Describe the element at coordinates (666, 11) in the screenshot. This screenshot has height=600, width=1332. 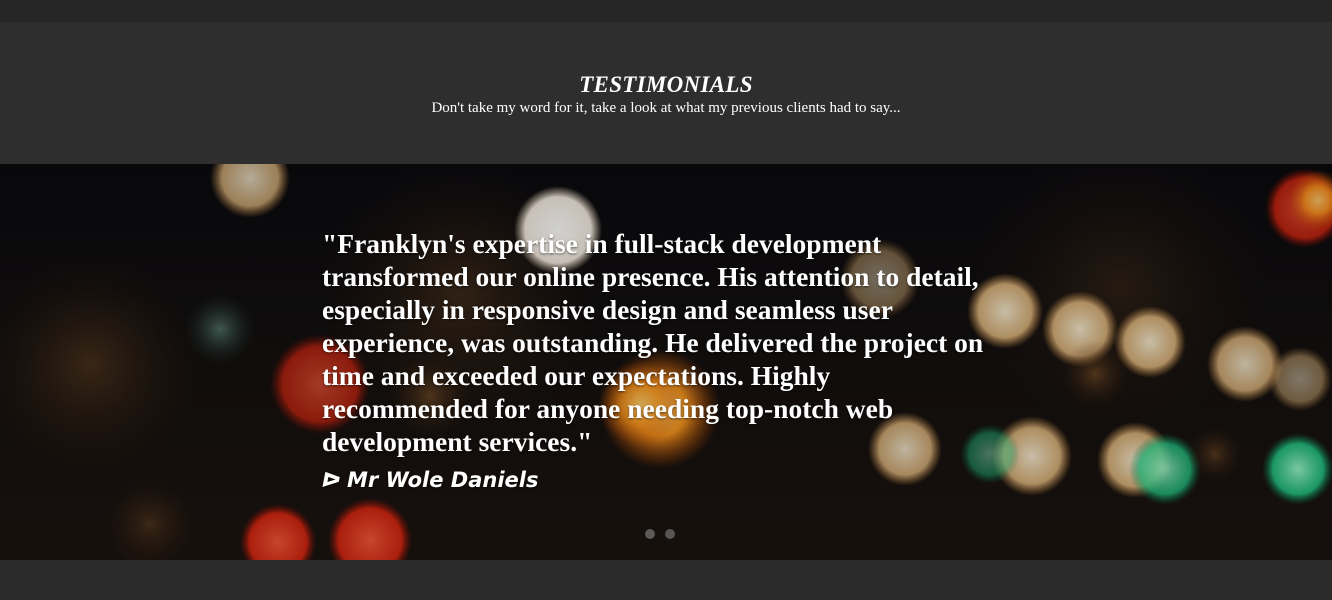
I see `top-strip` at that location.